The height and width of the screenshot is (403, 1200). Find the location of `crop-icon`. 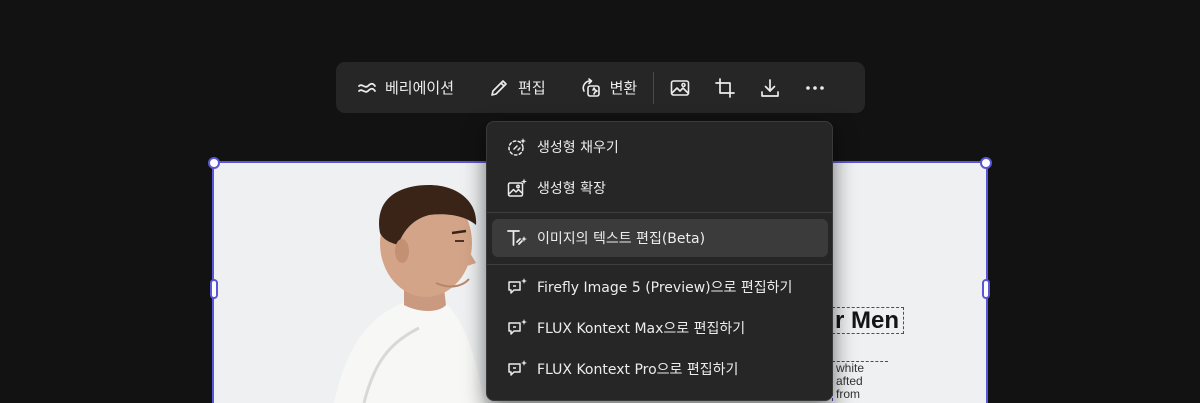

crop-icon is located at coordinates (725, 88).